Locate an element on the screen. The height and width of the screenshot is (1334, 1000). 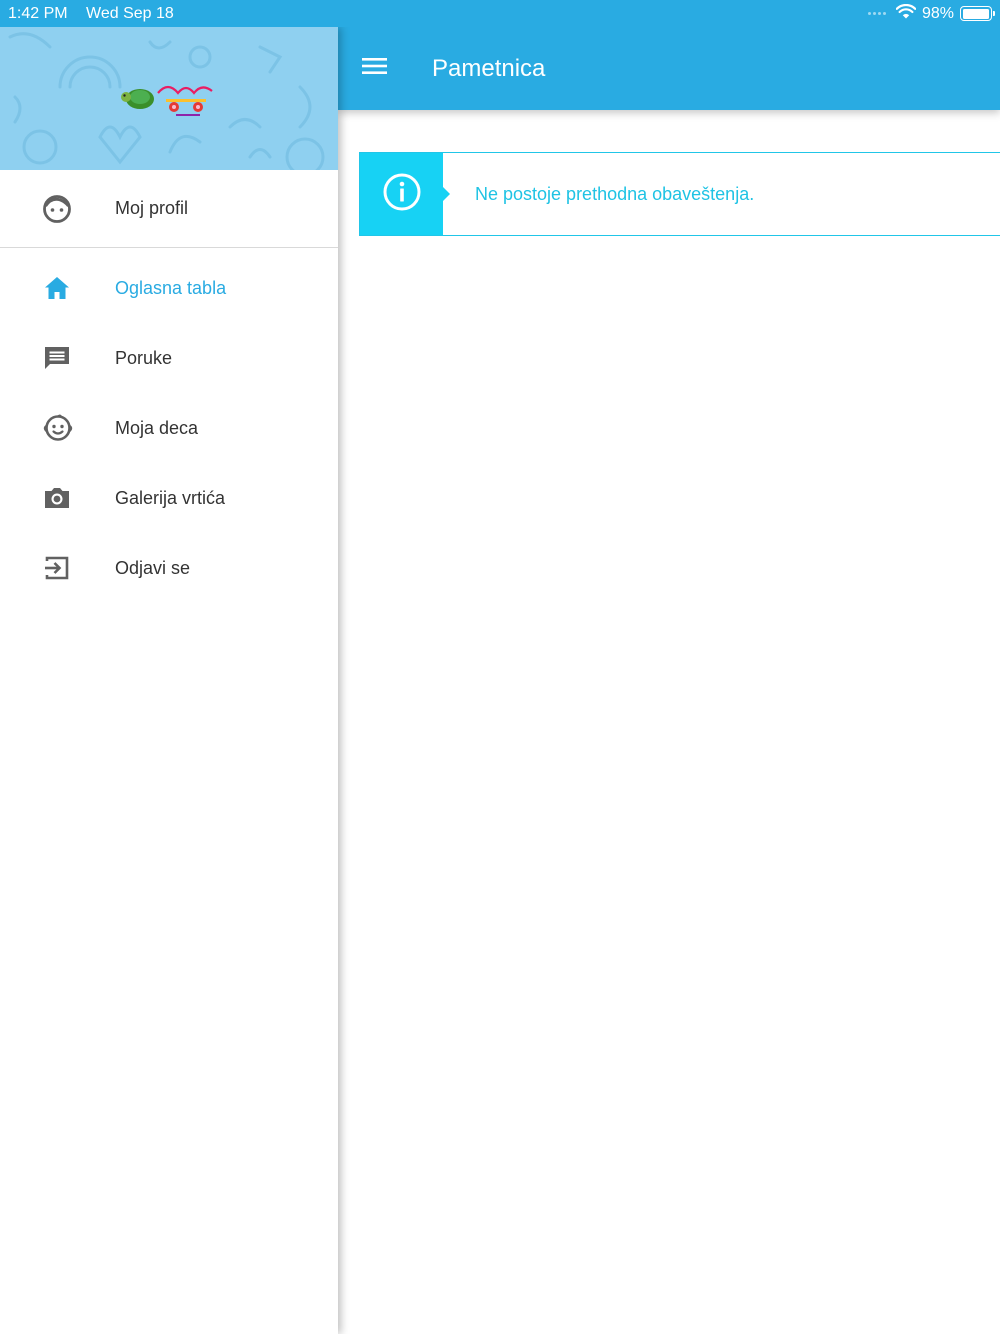
drawer-item-poruke: Poruke is located at coordinates (169, 358).